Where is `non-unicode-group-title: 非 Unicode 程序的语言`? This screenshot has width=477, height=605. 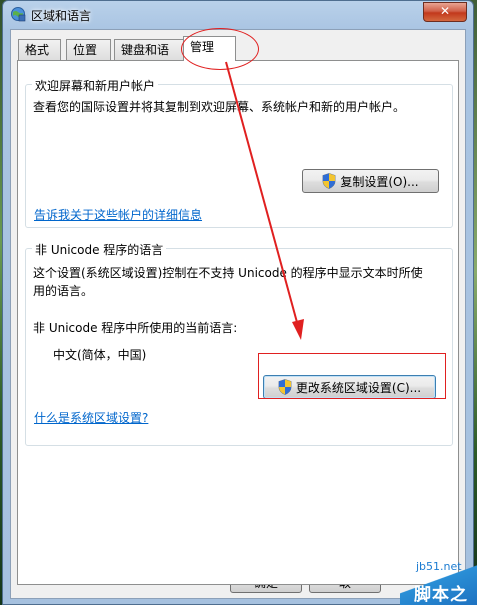
non-unicode-group-title: 非 Unicode 程序的语言 is located at coordinates (99, 249).